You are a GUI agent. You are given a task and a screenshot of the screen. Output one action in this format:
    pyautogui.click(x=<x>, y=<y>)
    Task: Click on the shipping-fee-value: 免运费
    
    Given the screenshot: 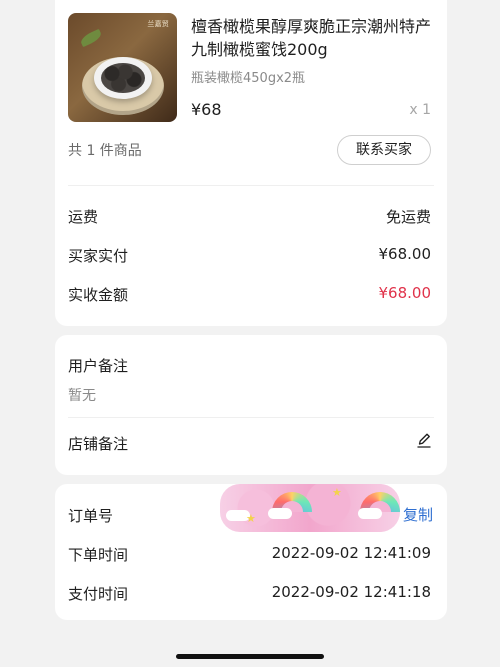 What is the action you would take?
    pyautogui.click(x=408, y=217)
    